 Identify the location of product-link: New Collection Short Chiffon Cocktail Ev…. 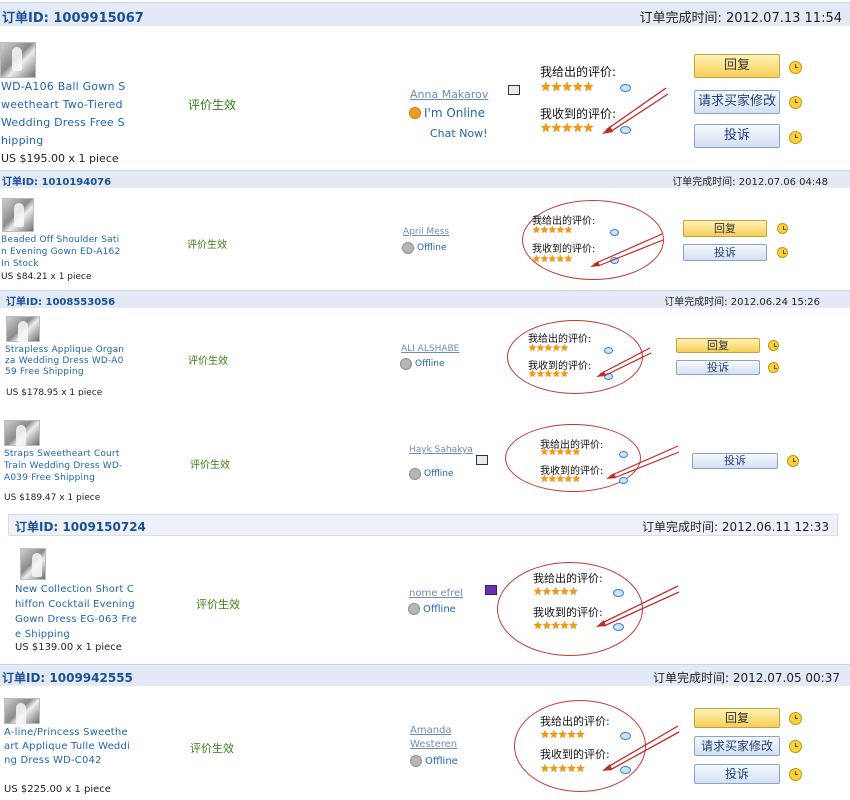
(77, 612).